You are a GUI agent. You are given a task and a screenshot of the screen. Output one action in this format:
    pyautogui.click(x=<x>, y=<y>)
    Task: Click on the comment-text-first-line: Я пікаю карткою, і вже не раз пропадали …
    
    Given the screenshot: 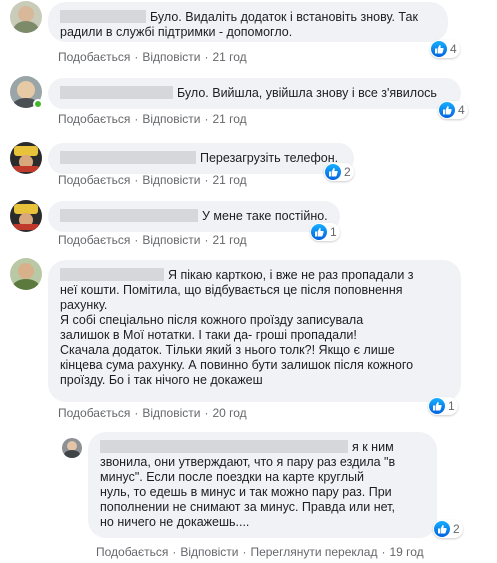 What is the action you would take?
    pyautogui.click(x=291, y=275)
    